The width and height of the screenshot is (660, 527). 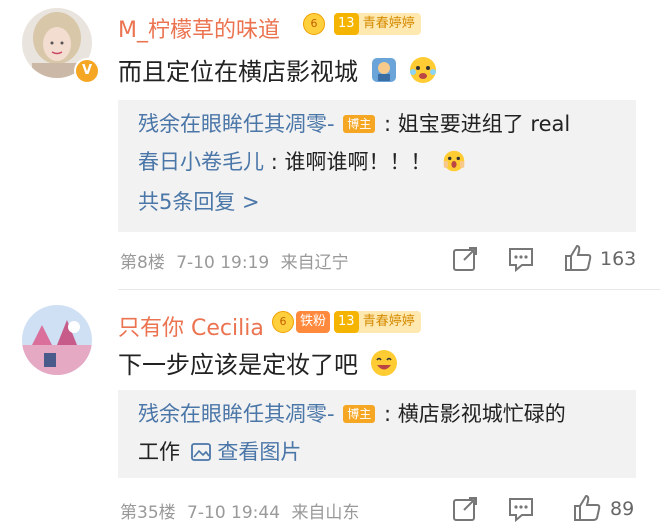 I want to click on shocked-face-emoji-icon, so click(x=423, y=70).